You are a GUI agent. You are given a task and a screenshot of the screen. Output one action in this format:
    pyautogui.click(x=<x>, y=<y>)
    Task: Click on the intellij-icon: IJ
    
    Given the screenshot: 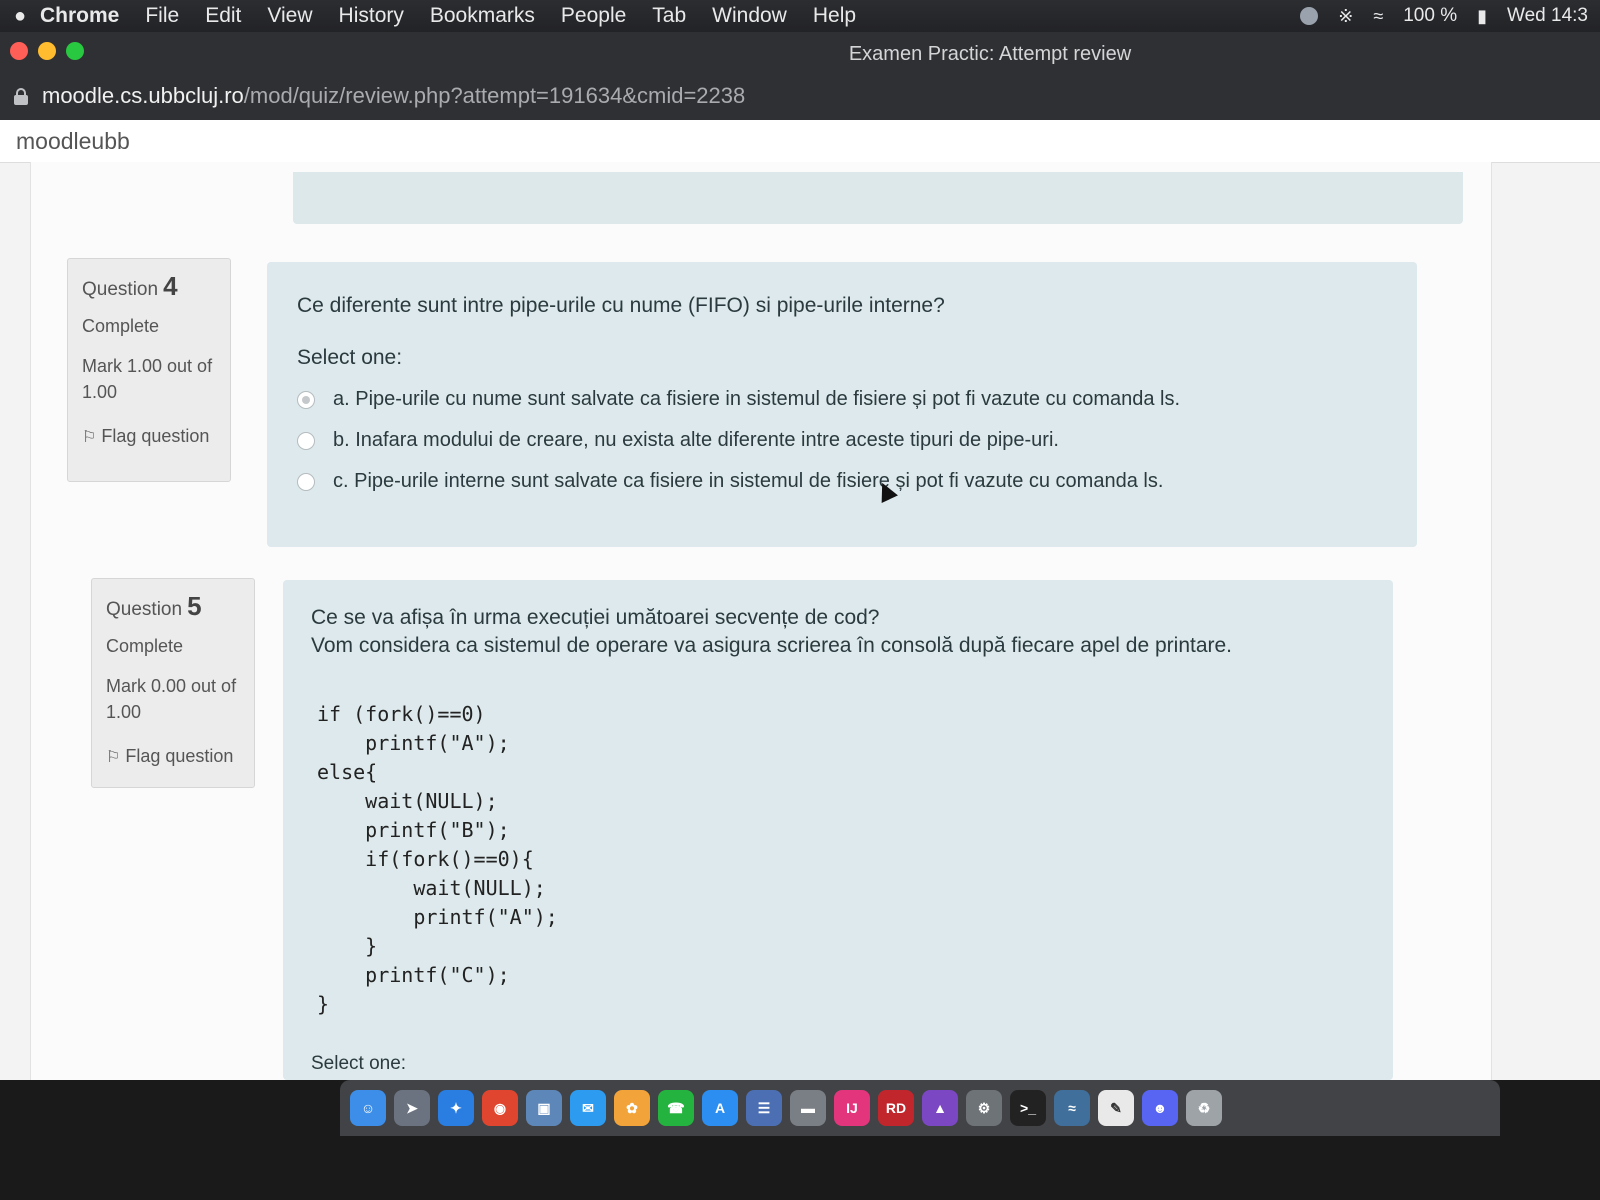 What is the action you would take?
    pyautogui.click(x=852, y=1108)
    